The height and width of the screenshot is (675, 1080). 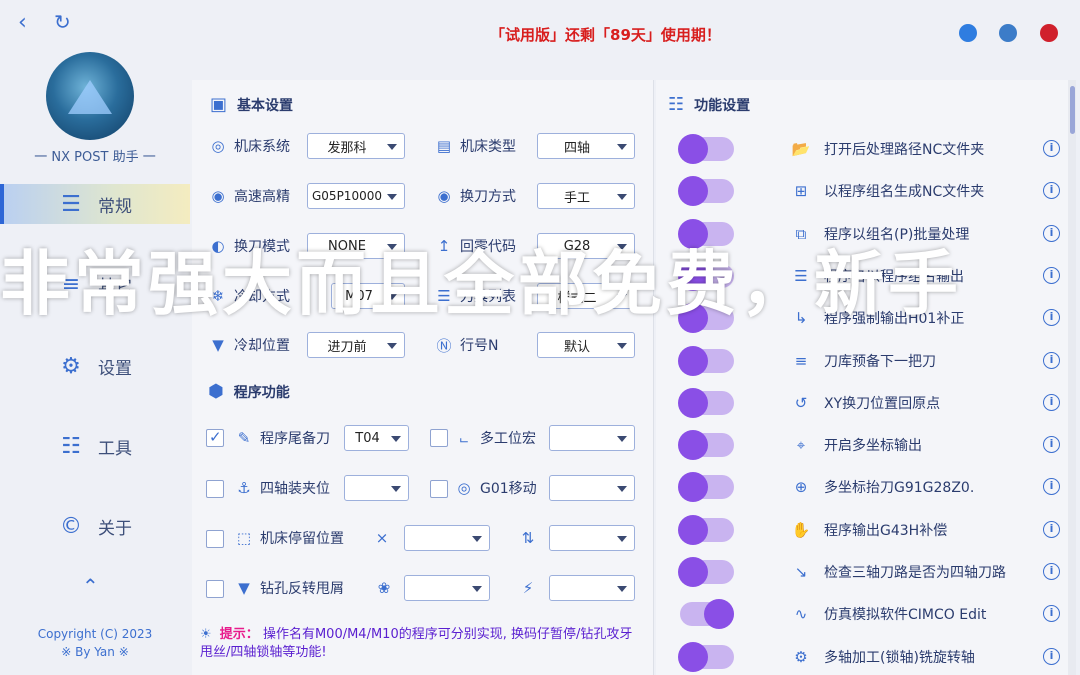 I want to click on trial-banner: 「试用版」还剩「89天」使用期！, so click(x=605, y=35).